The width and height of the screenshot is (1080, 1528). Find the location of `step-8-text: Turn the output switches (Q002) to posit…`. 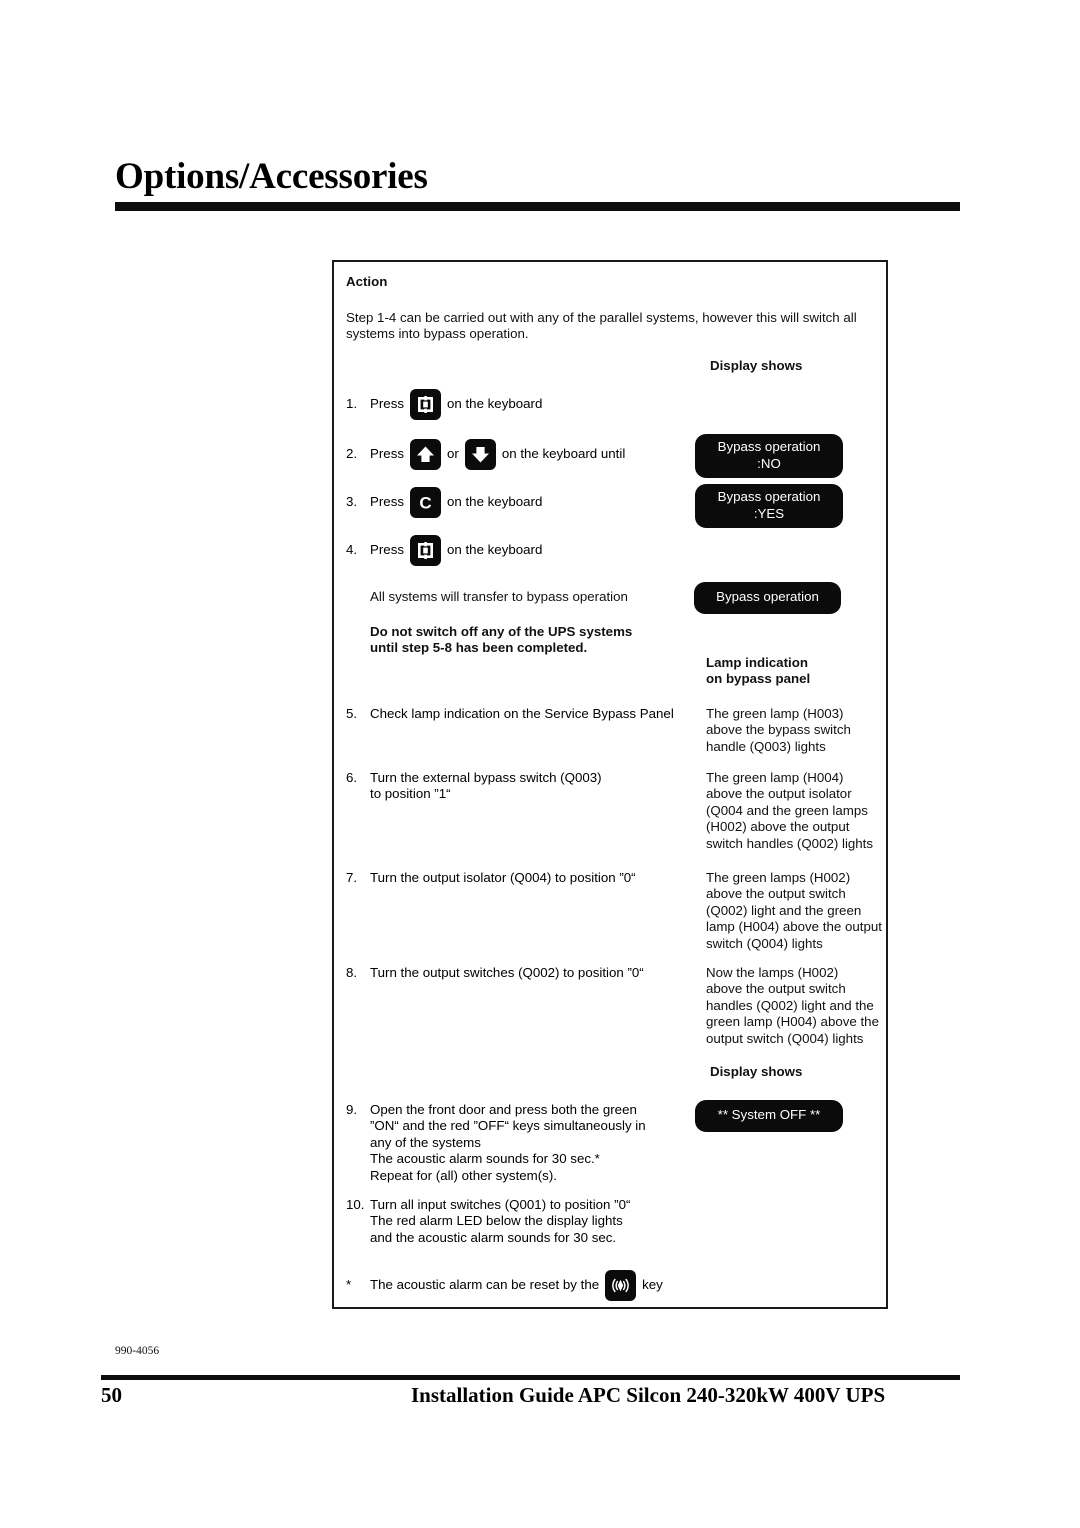

step-8-text: Turn the output switches (Q002) to posit… is located at coordinates (507, 972).